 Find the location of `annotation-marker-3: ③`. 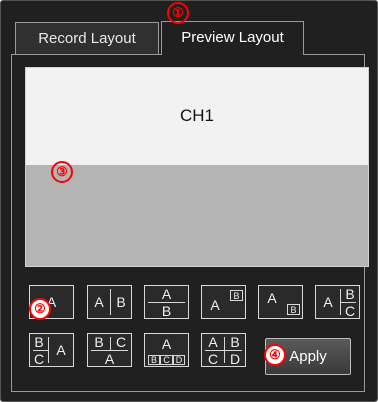

annotation-marker-3: ③ is located at coordinates (62, 172).